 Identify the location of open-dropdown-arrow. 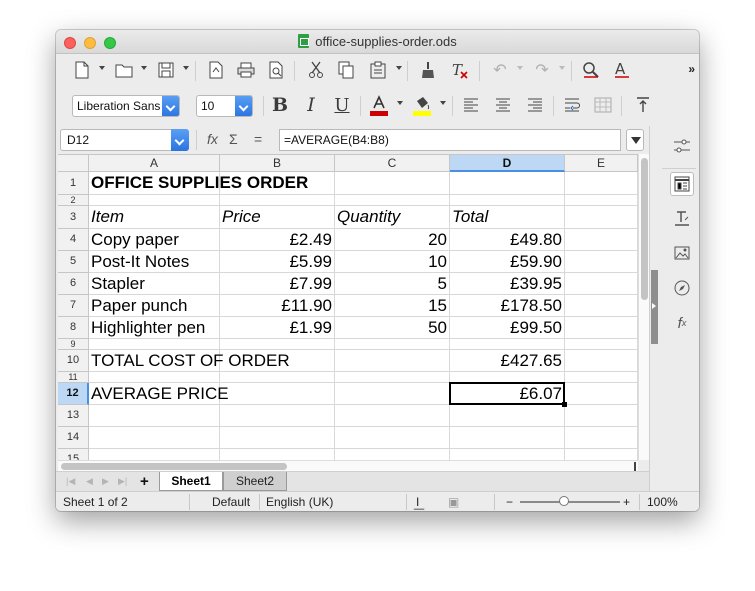
(144, 68).